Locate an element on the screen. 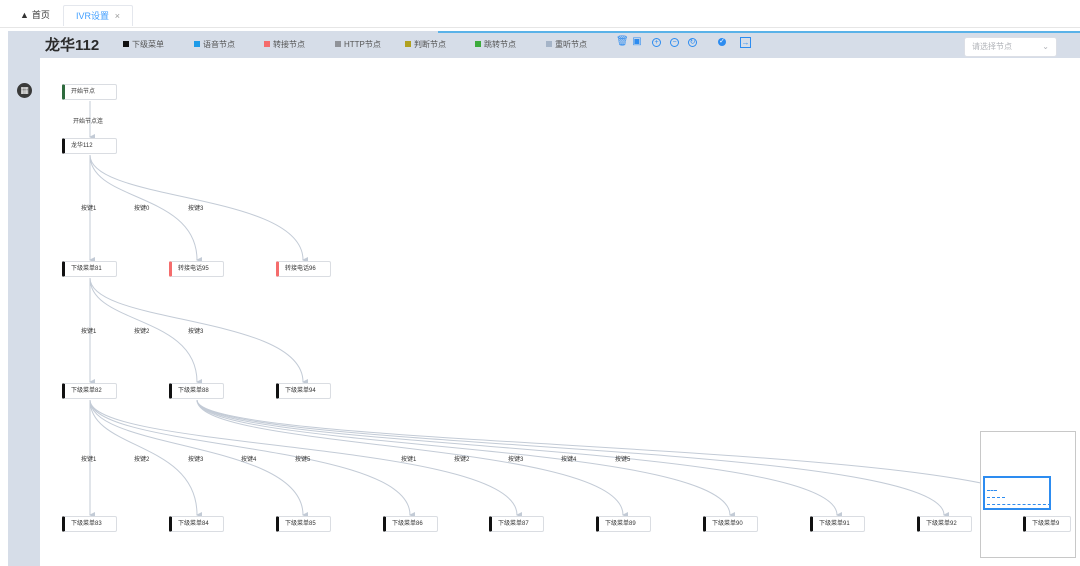 This screenshot has width=1080, height=566. flow-node-menu-84: 下级菜单84 is located at coordinates (196, 524).